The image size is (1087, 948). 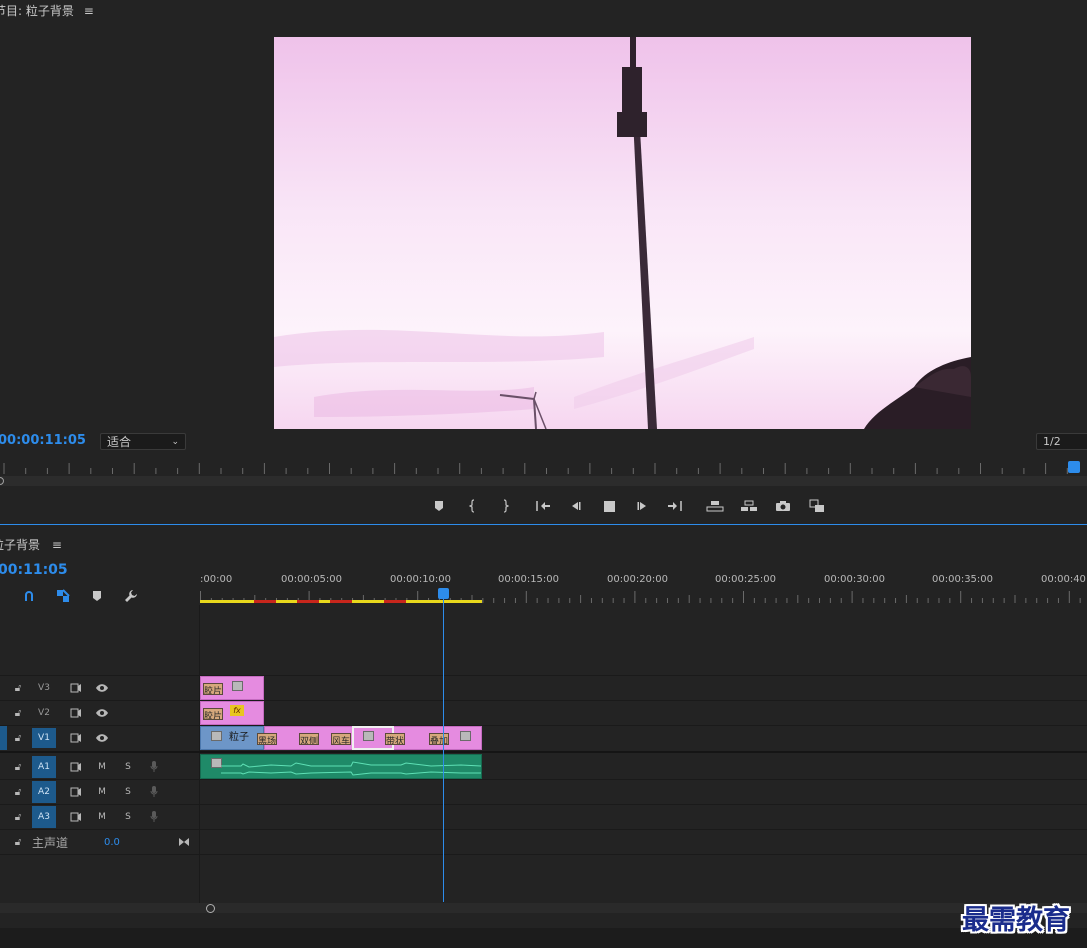 I want to click on track-headers-column, so click(x=100, y=754).